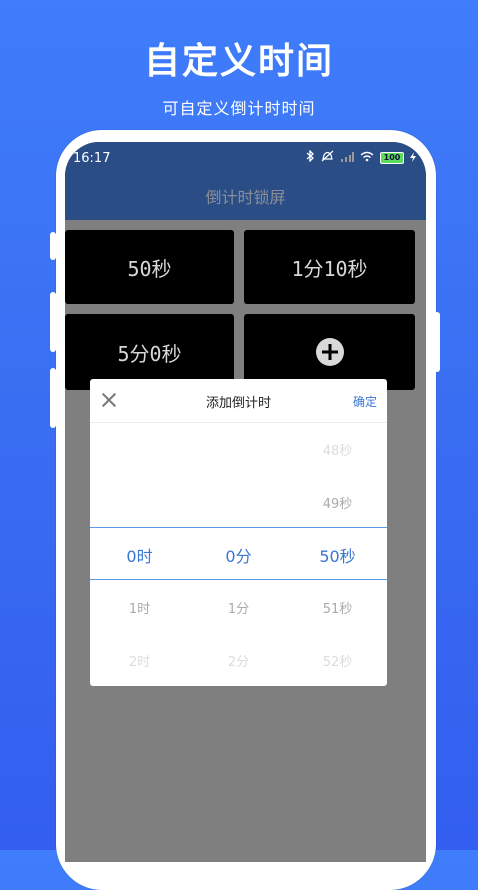  I want to click on countdown-tile: 1分10秒, so click(329, 267).